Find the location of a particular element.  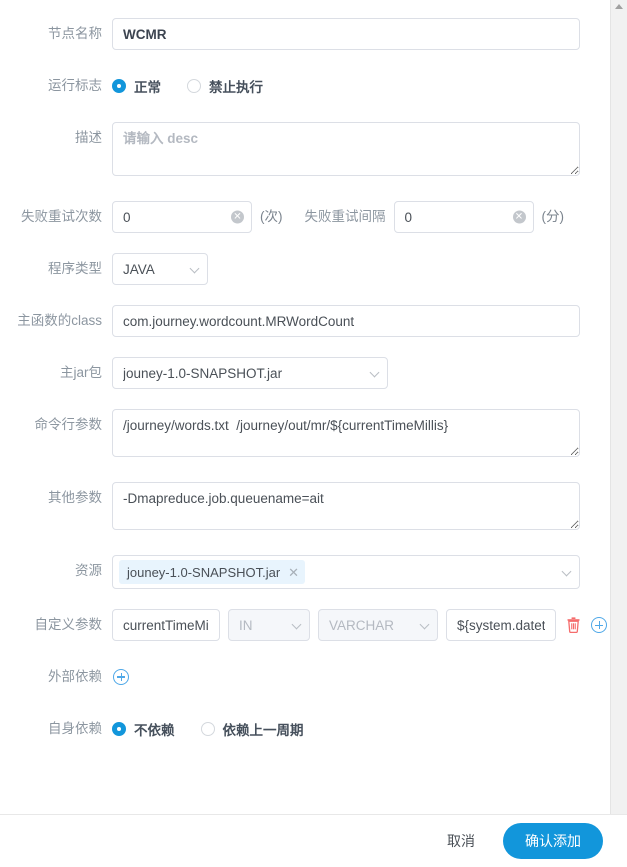

run-flag-option-forbidden-label: 禁止执行 is located at coordinates (236, 87).